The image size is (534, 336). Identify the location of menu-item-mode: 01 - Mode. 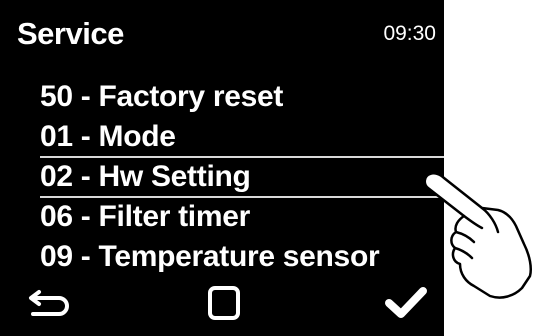
(222, 137).